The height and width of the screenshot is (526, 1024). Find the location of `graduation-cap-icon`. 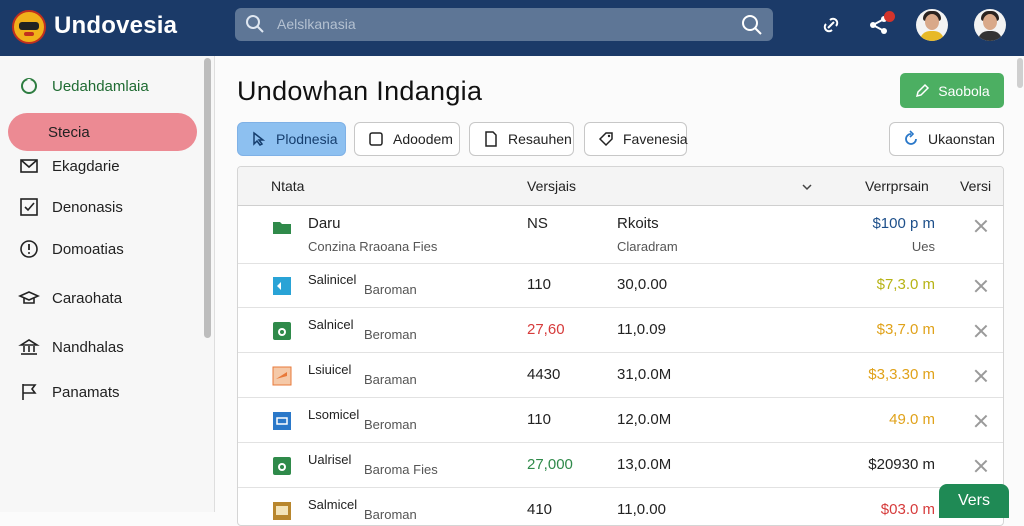

graduation-cap-icon is located at coordinates (29, 297).